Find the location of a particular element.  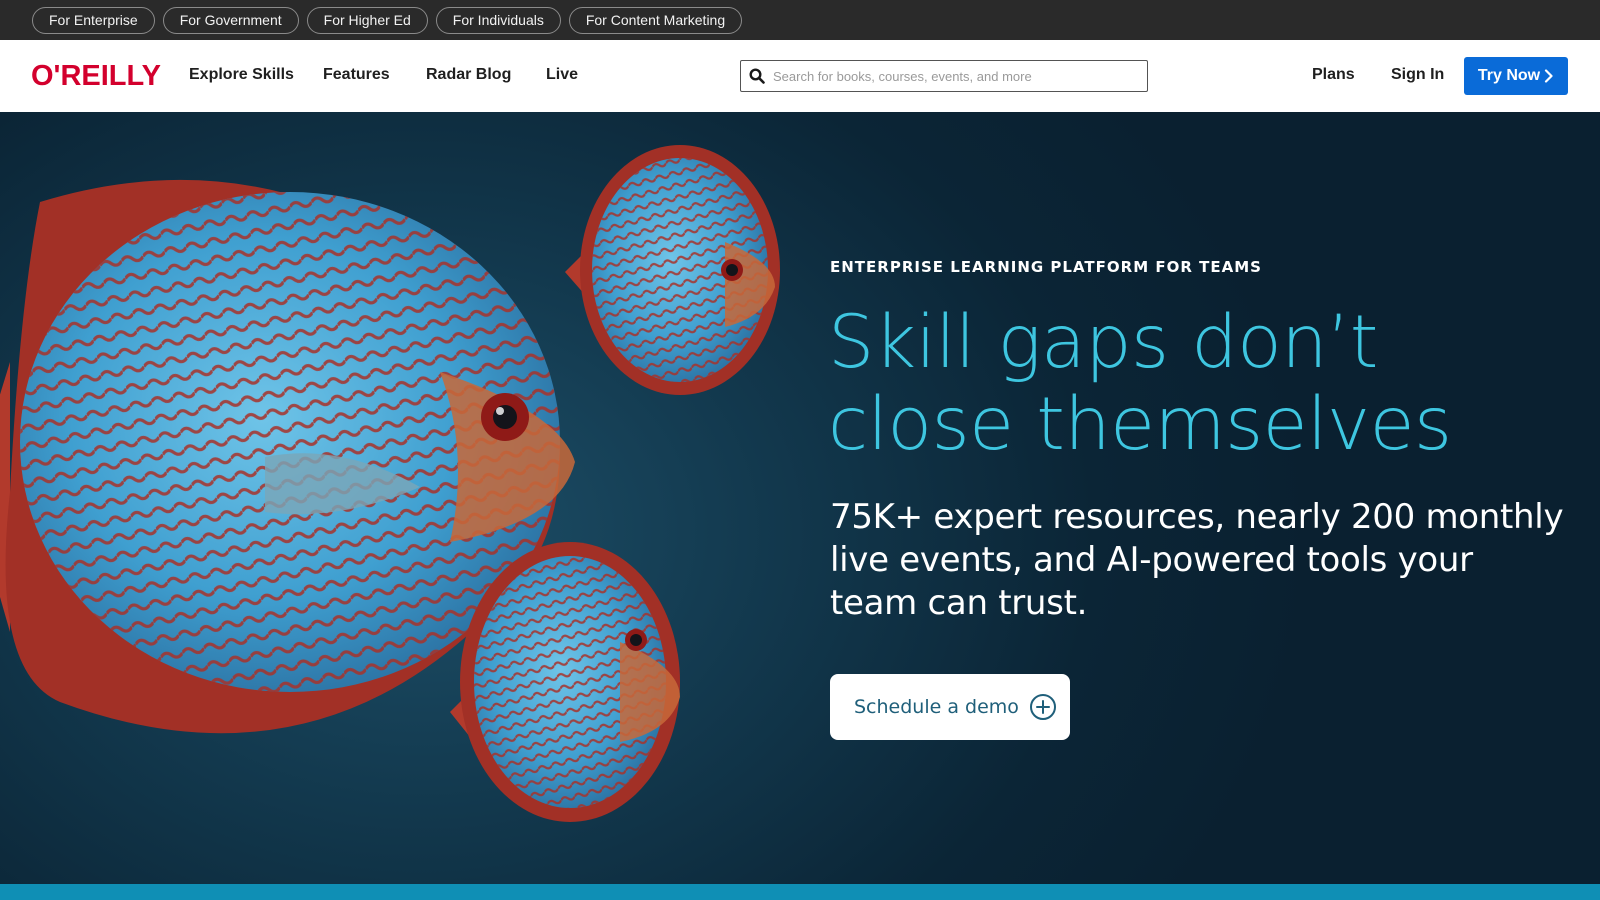

hero-headline: Skill gaps don’t close themselves is located at coordinates (1198, 384).